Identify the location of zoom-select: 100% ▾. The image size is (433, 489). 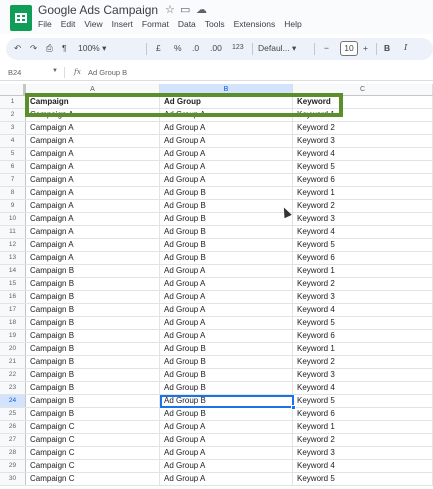
(92, 48).